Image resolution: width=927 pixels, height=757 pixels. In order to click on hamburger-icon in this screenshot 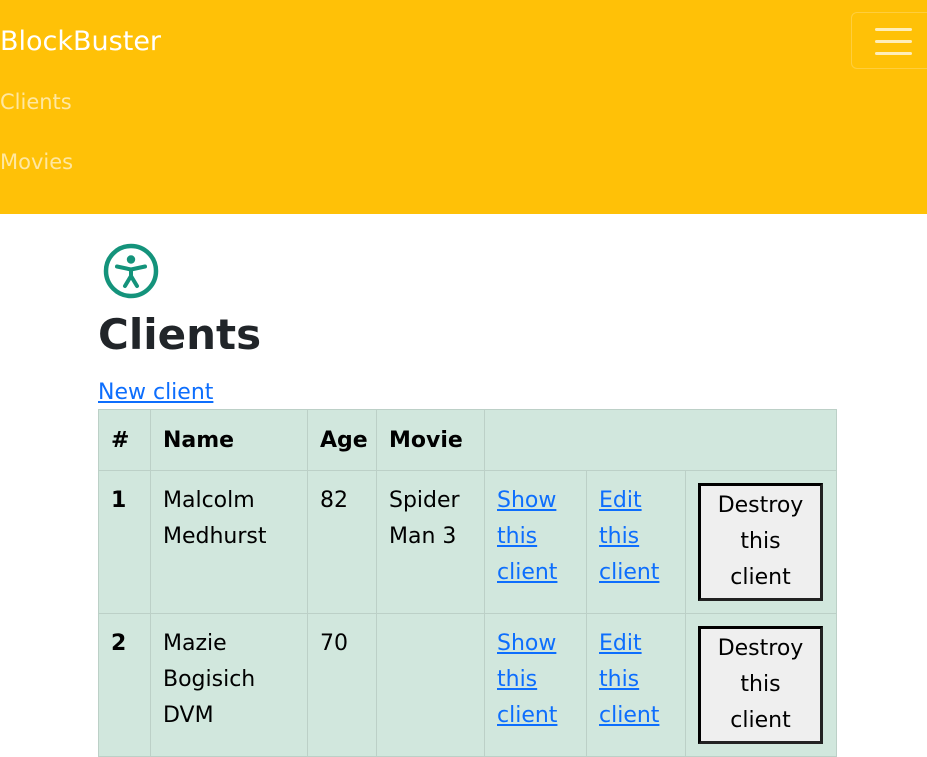, I will do `click(893, 29)`.